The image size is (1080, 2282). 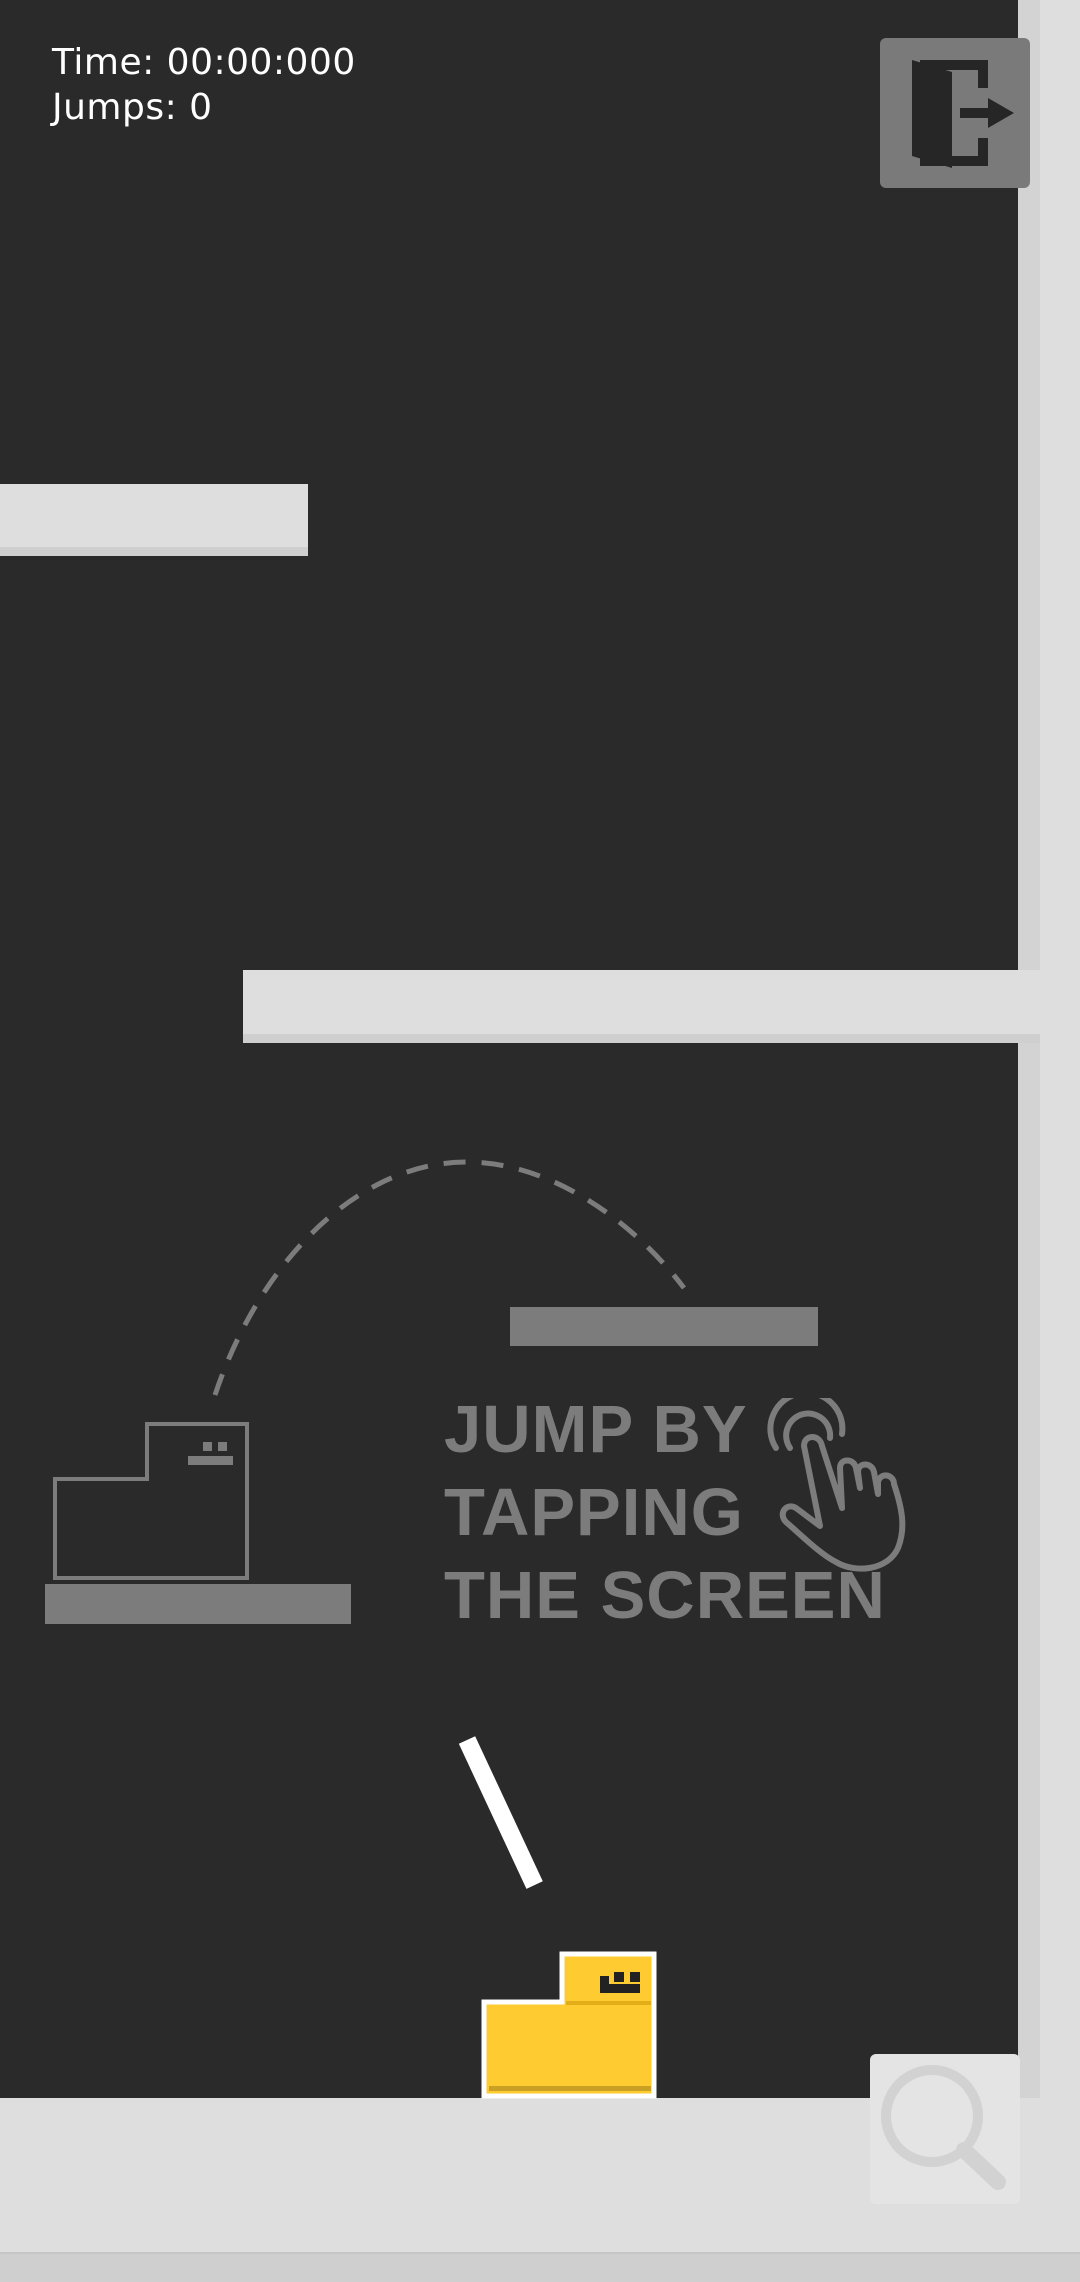 I want to click on magnifier-icon, so click(x=943, y=2127).